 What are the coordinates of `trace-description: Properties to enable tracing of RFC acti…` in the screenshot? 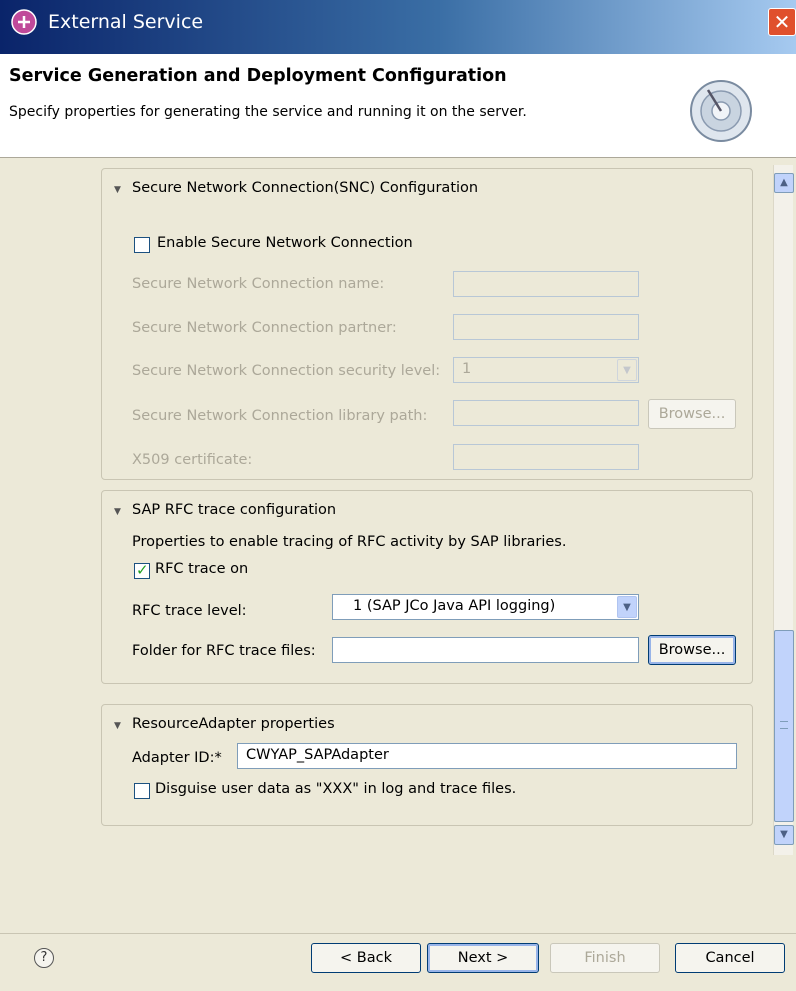 It's located at (349, 542).